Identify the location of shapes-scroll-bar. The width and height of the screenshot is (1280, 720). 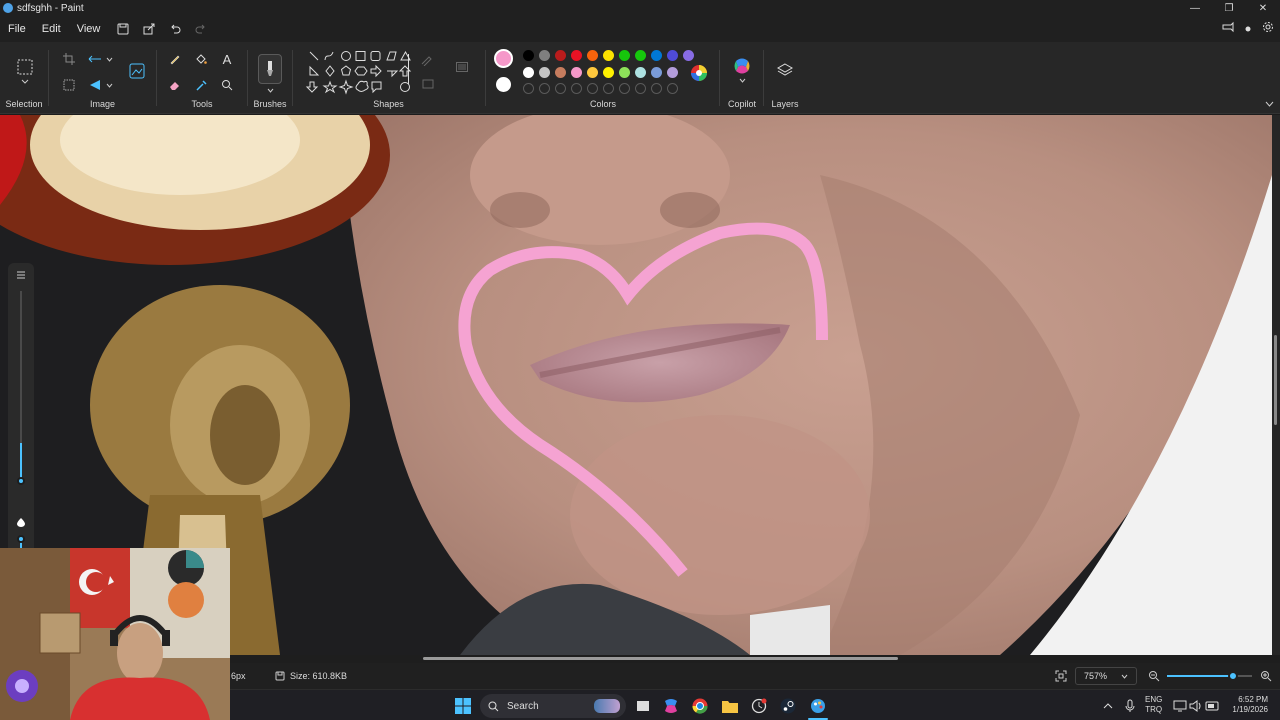
(408, 69).